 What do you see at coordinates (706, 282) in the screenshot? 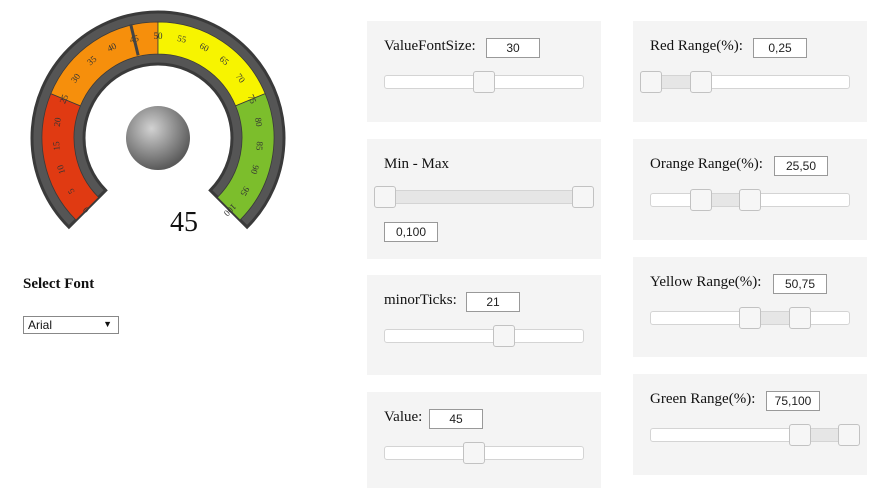
I see `yellow-range-label: Yellow Range(%):` at bounding box center [706, 282].